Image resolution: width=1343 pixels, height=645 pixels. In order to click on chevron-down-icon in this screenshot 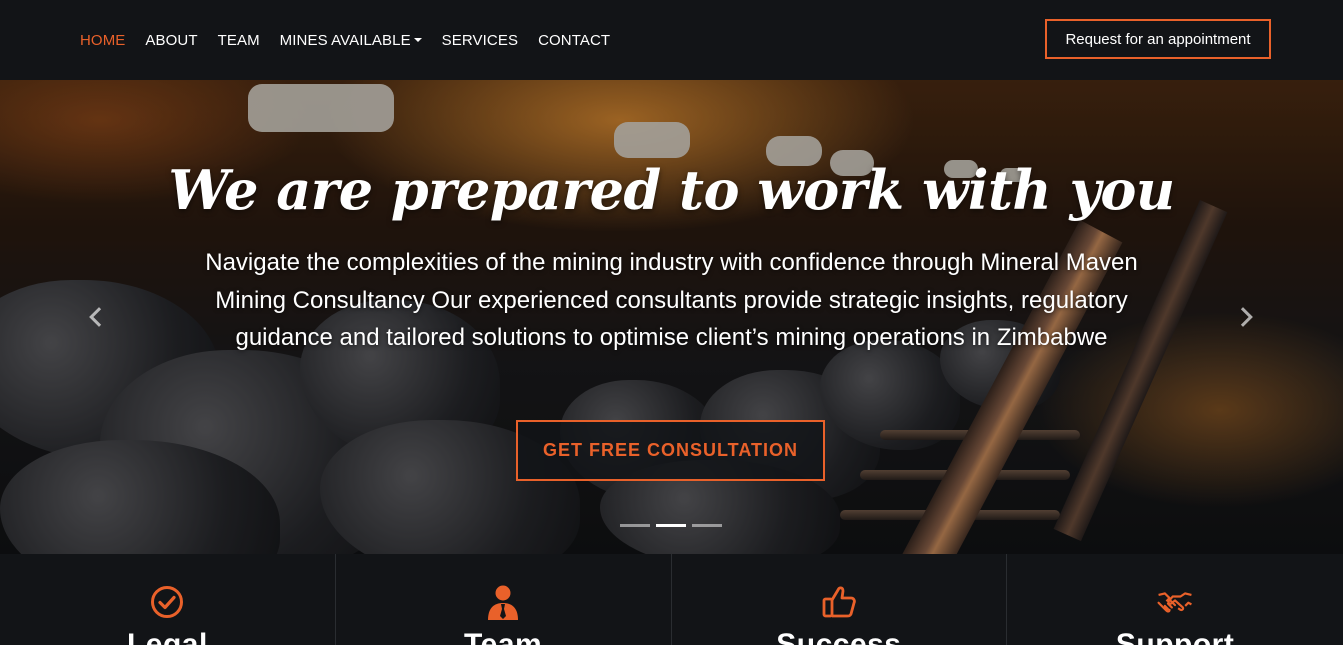, I will do `click(417, 39)`.